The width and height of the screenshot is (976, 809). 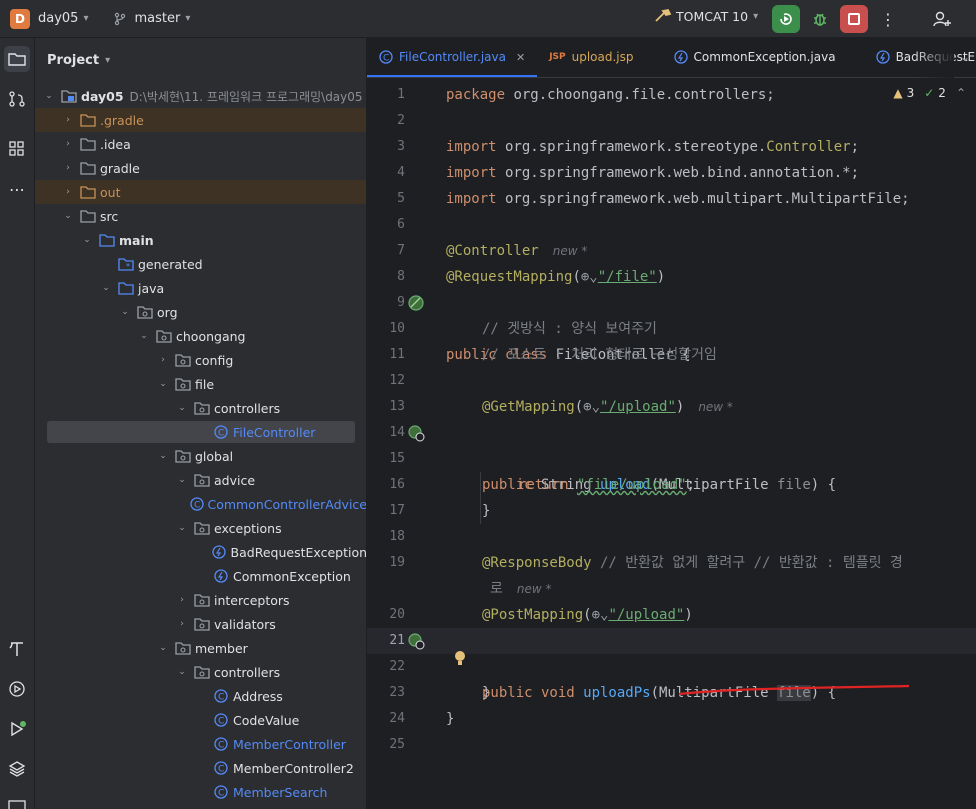 I want to click on tree-item: C CommonControllerAdvice, so click(x=201, y=504).